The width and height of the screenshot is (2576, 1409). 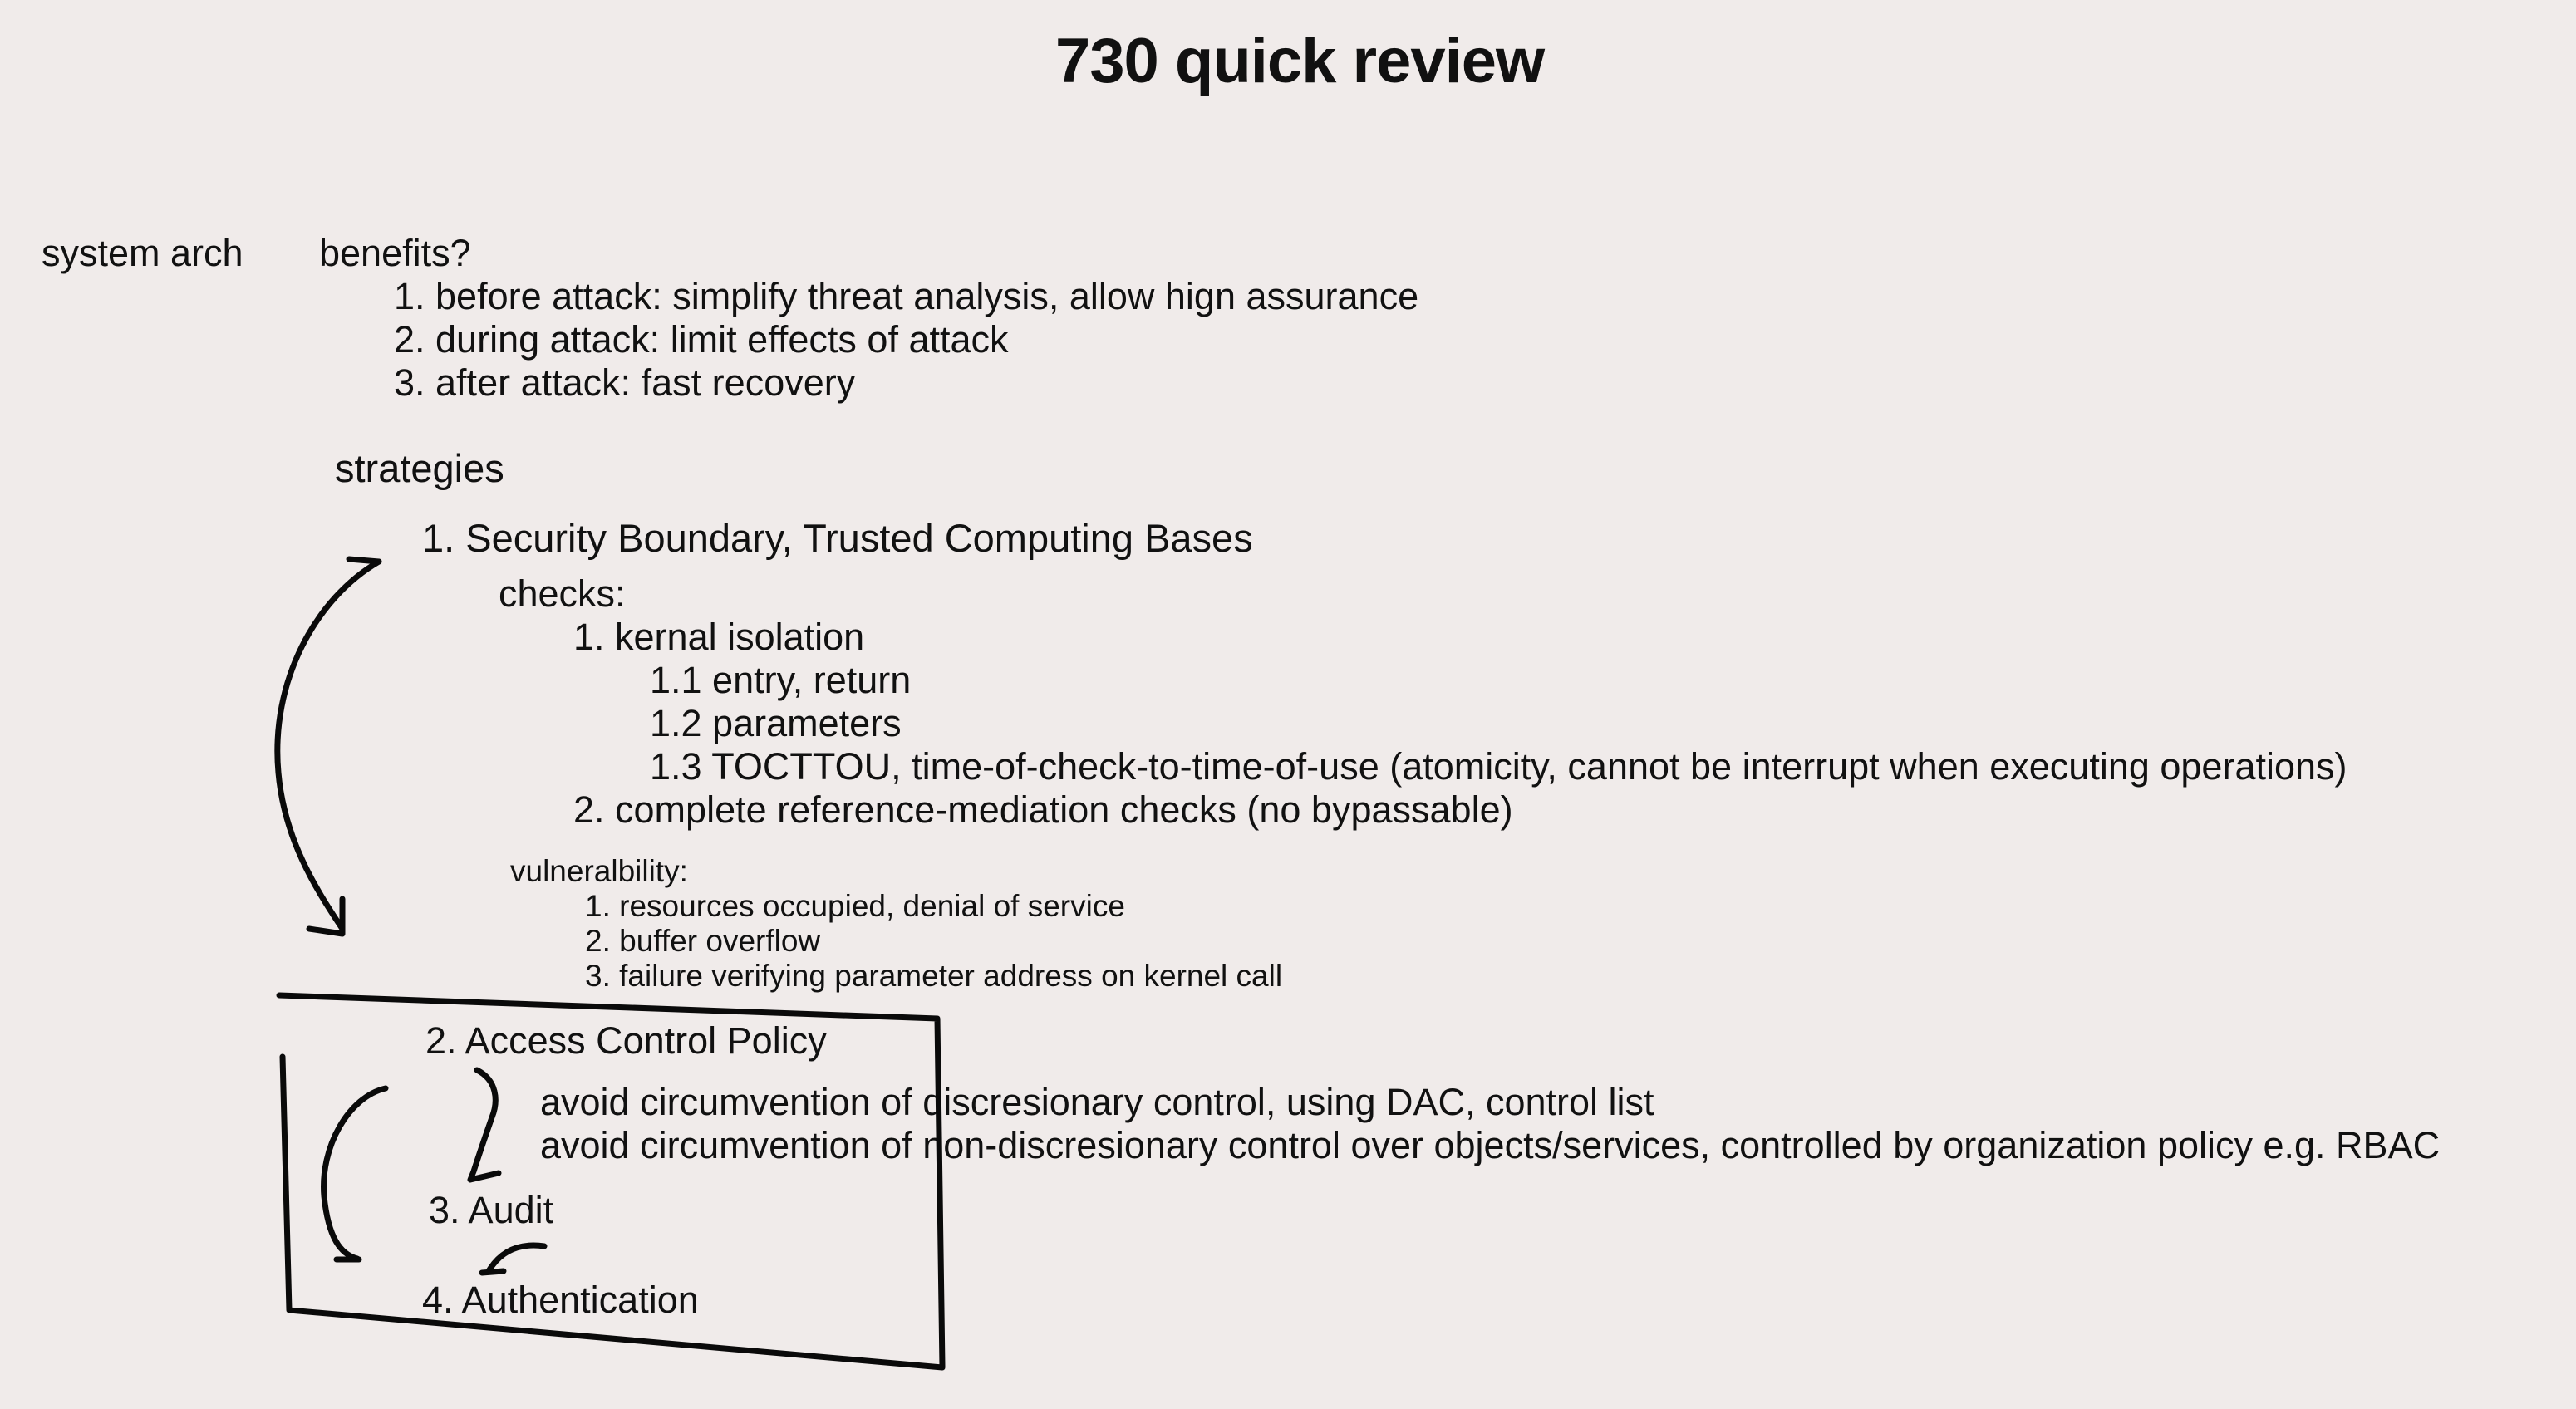 What do you see at coordinates (776, 723) in the screenshot?
I see `check-1-sub-2: 1.2 parameters` at bounding box center [776, 723].